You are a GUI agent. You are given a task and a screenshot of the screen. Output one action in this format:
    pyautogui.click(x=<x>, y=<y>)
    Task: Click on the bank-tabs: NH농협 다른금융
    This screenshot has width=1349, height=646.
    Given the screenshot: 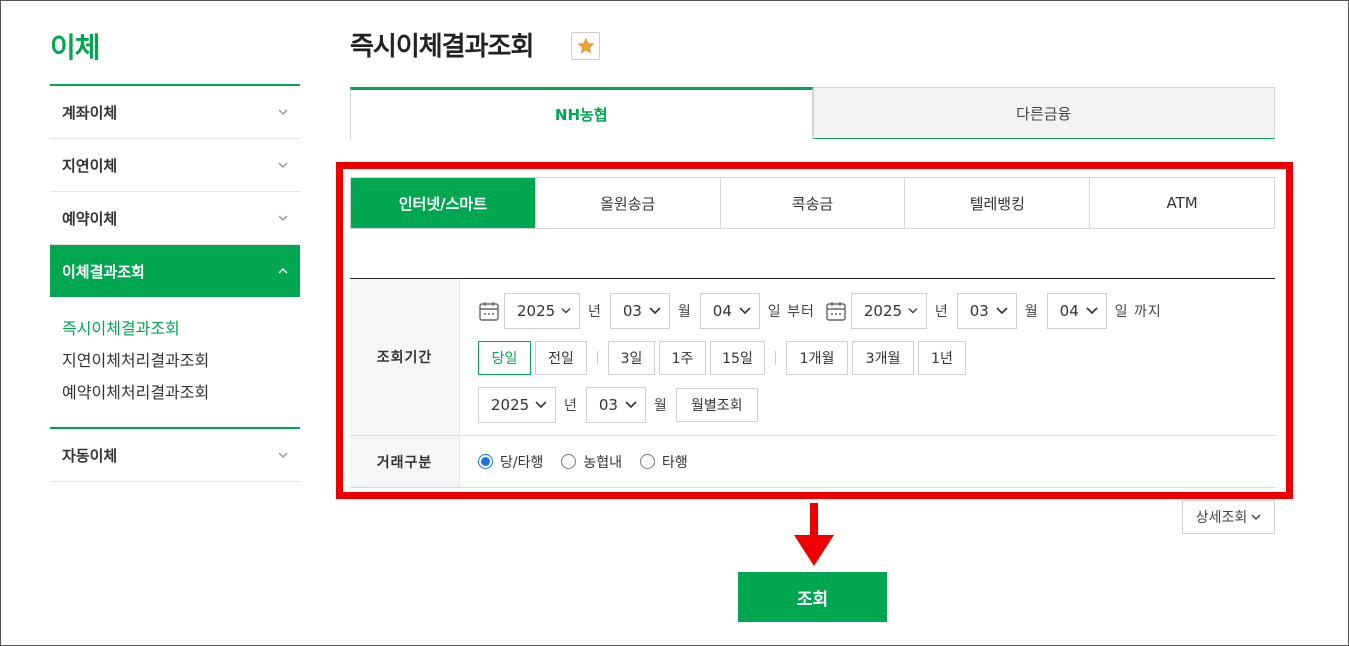 What is the action you would take?
    pyautogui.click(x=812, y=113)
    